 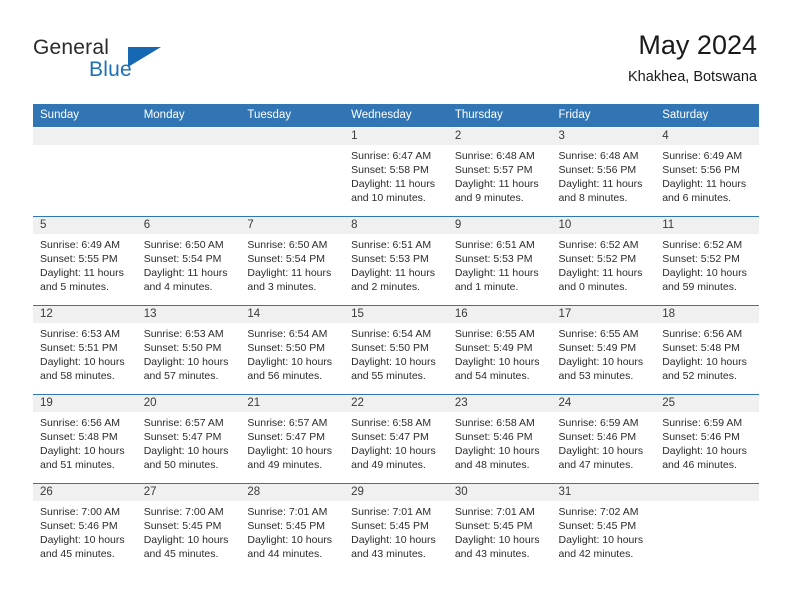 What do you see at coordinates (494, 156) in the screenshot?
I see `sunrise-time: Sunrise: 6:48 AM` at bounding box center [494, 156].